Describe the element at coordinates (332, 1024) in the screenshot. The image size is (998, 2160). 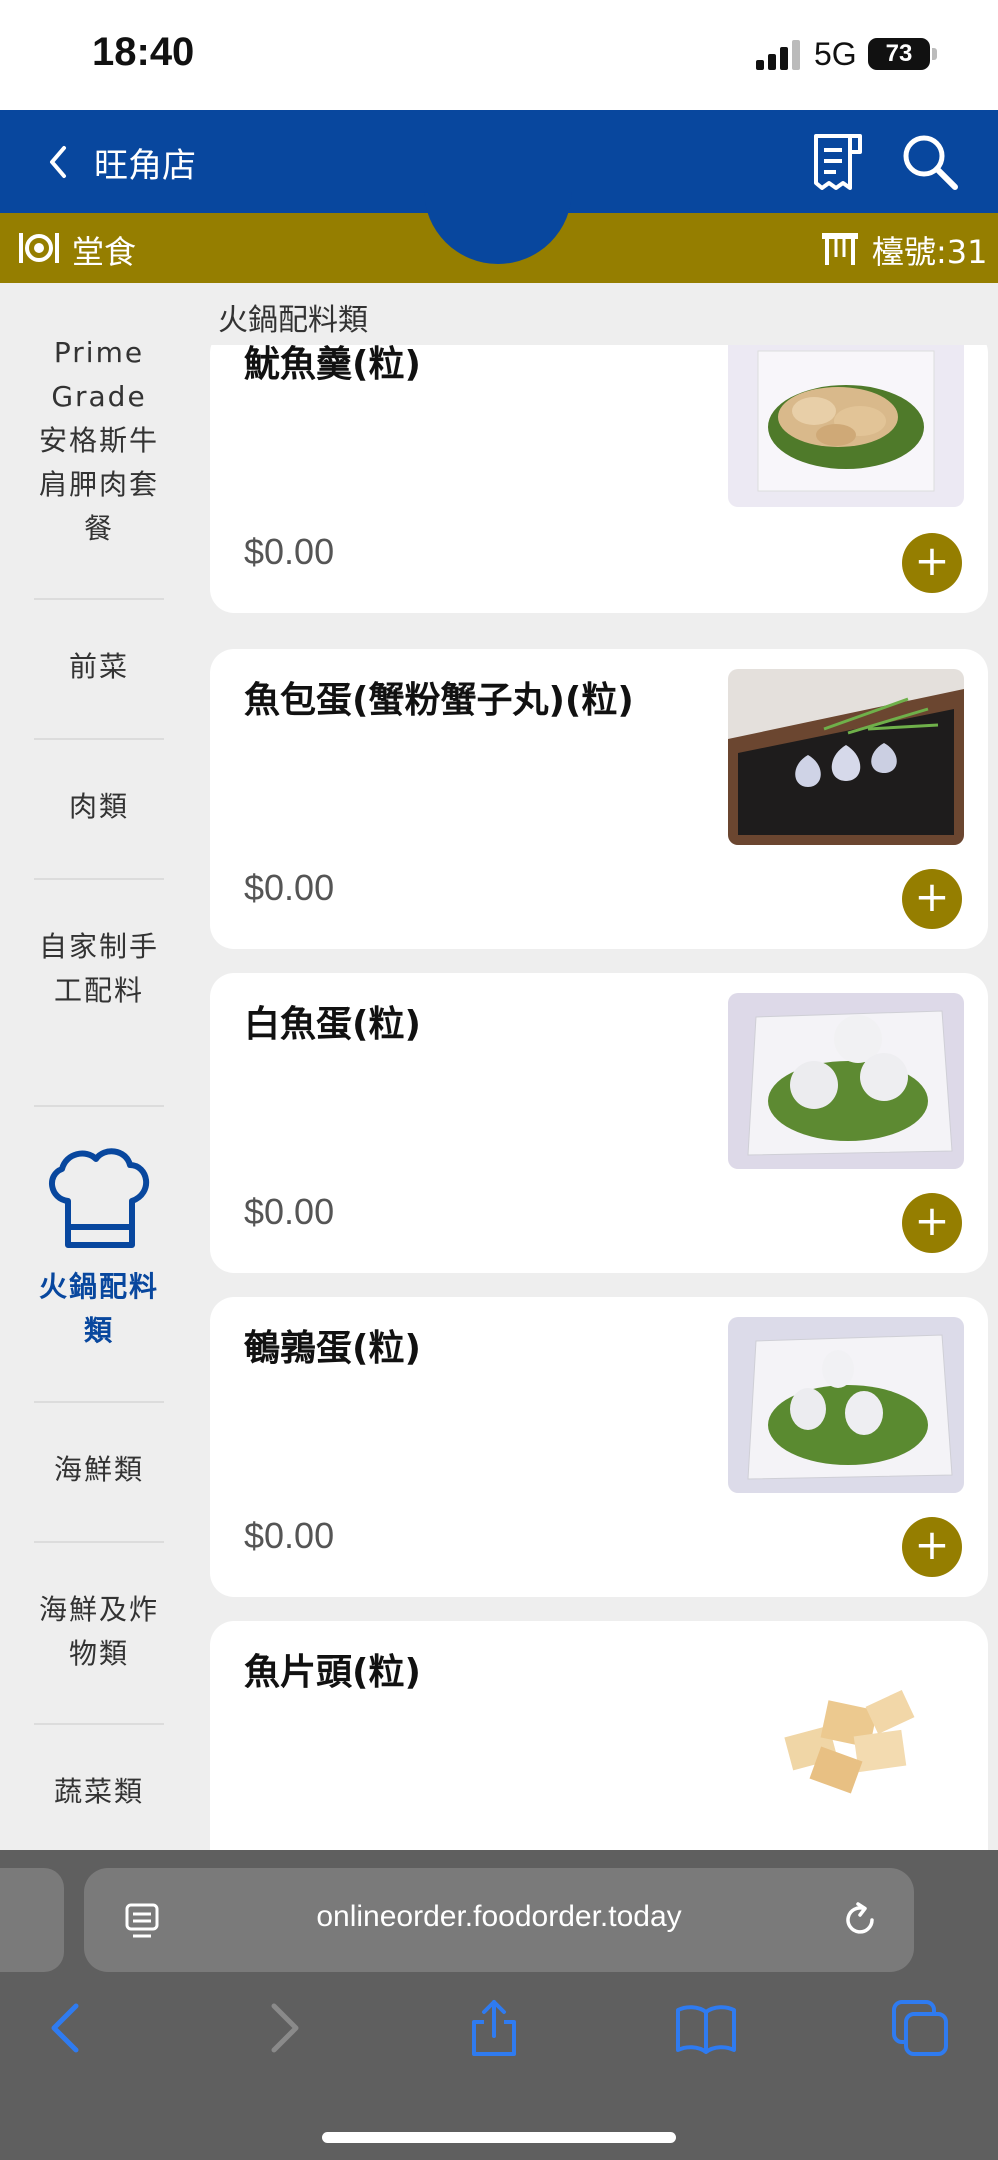
I see `product-name: 白魚蛋(粒)` at that location.